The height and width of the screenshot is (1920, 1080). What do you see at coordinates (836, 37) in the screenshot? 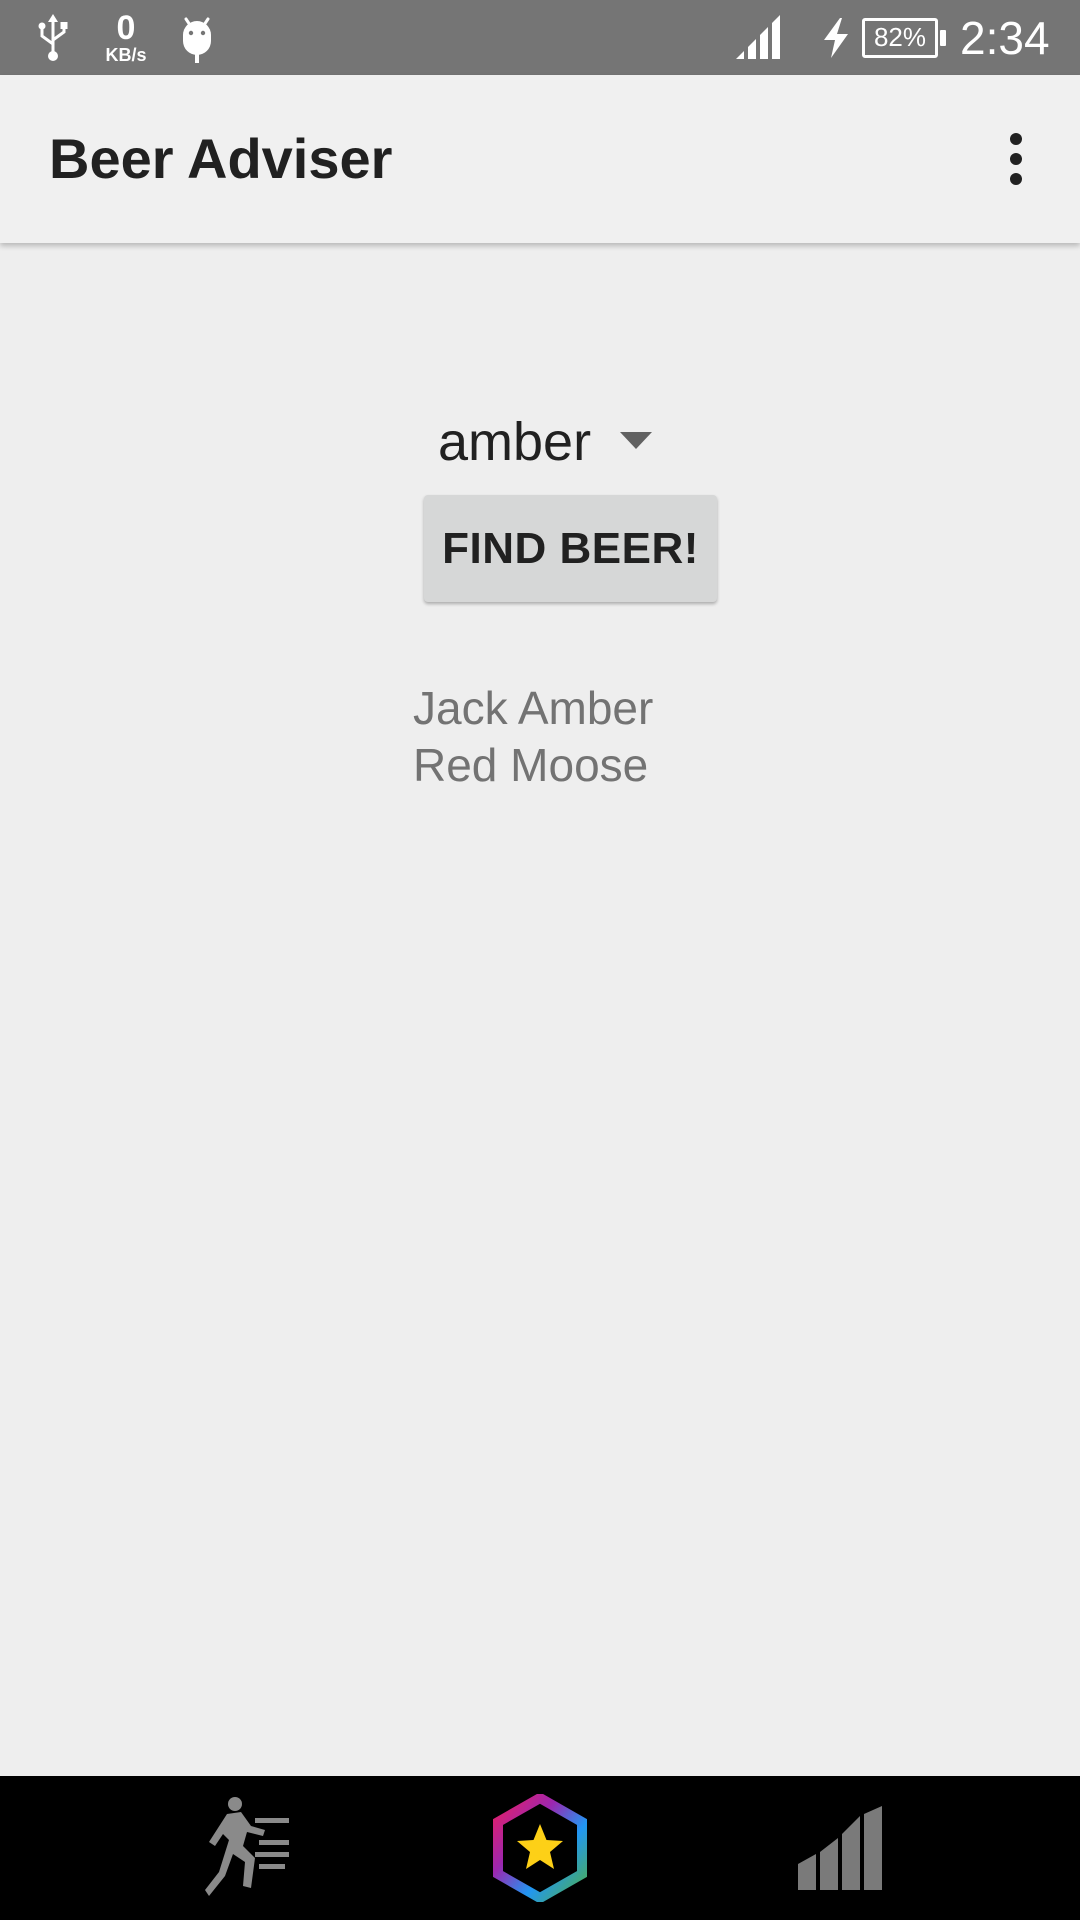
I see `charging-icon` at bounding box center [836, 37].